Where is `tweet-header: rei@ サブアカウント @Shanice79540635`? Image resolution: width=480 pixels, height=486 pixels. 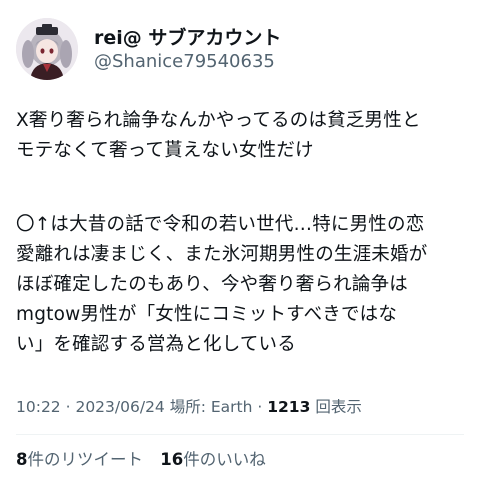 tweet-header: rei@ サブアカウント @Shanice79540635 is located at coordinates (240, 50).